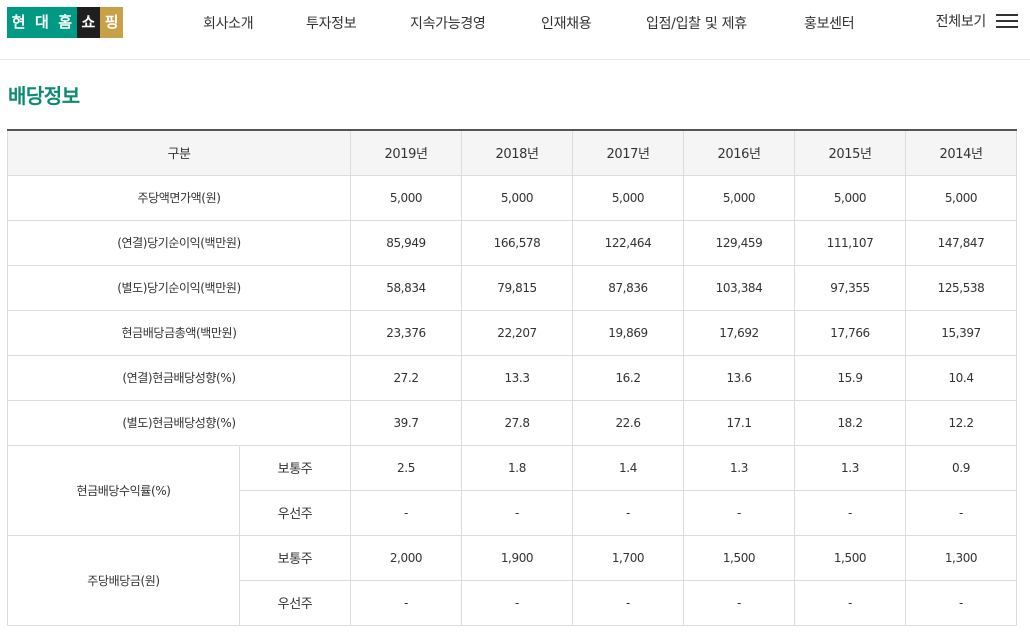 Image resolution: width=1030 pixels, height=634 pixels. I want to click on table-cell: 19,869, so click(628, 332).